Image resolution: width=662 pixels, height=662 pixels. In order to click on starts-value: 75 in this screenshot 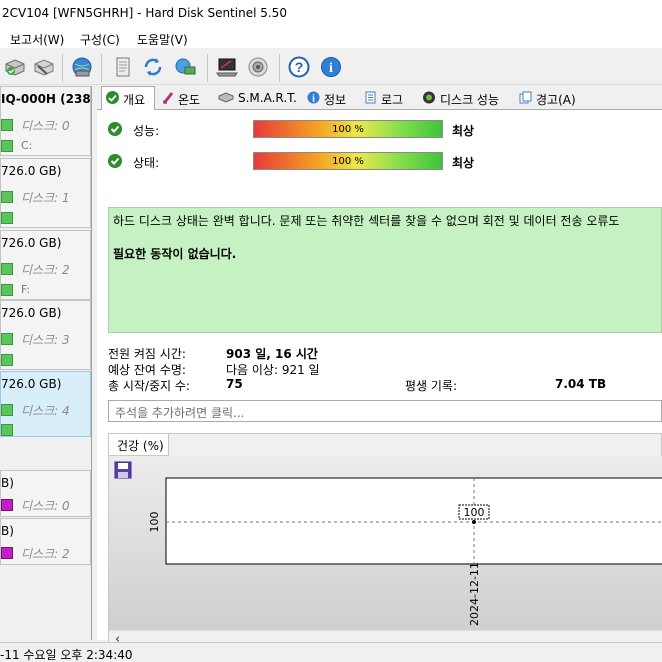, I will do `click(234, 384)`.